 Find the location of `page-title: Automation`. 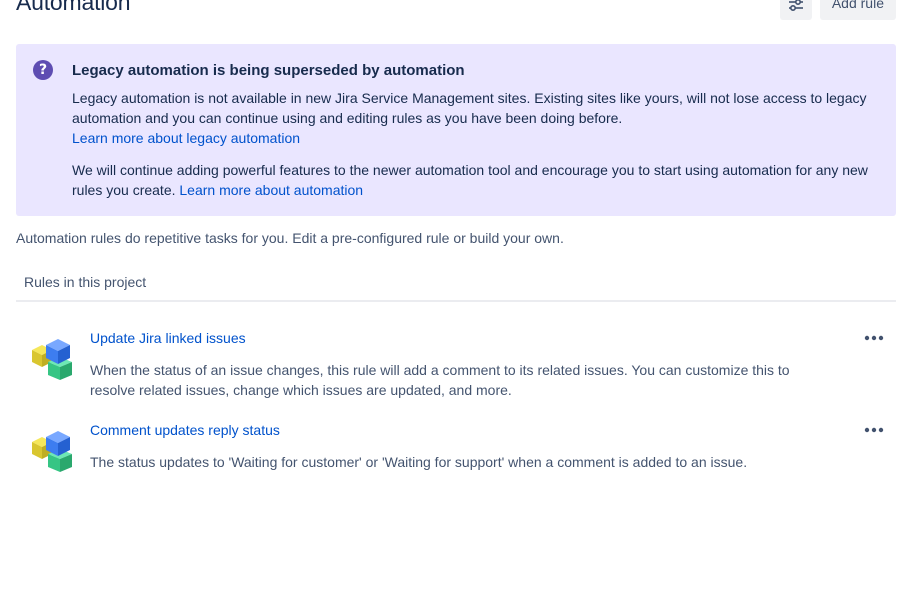

page-title: Automation is located at coordinates (73, 7).